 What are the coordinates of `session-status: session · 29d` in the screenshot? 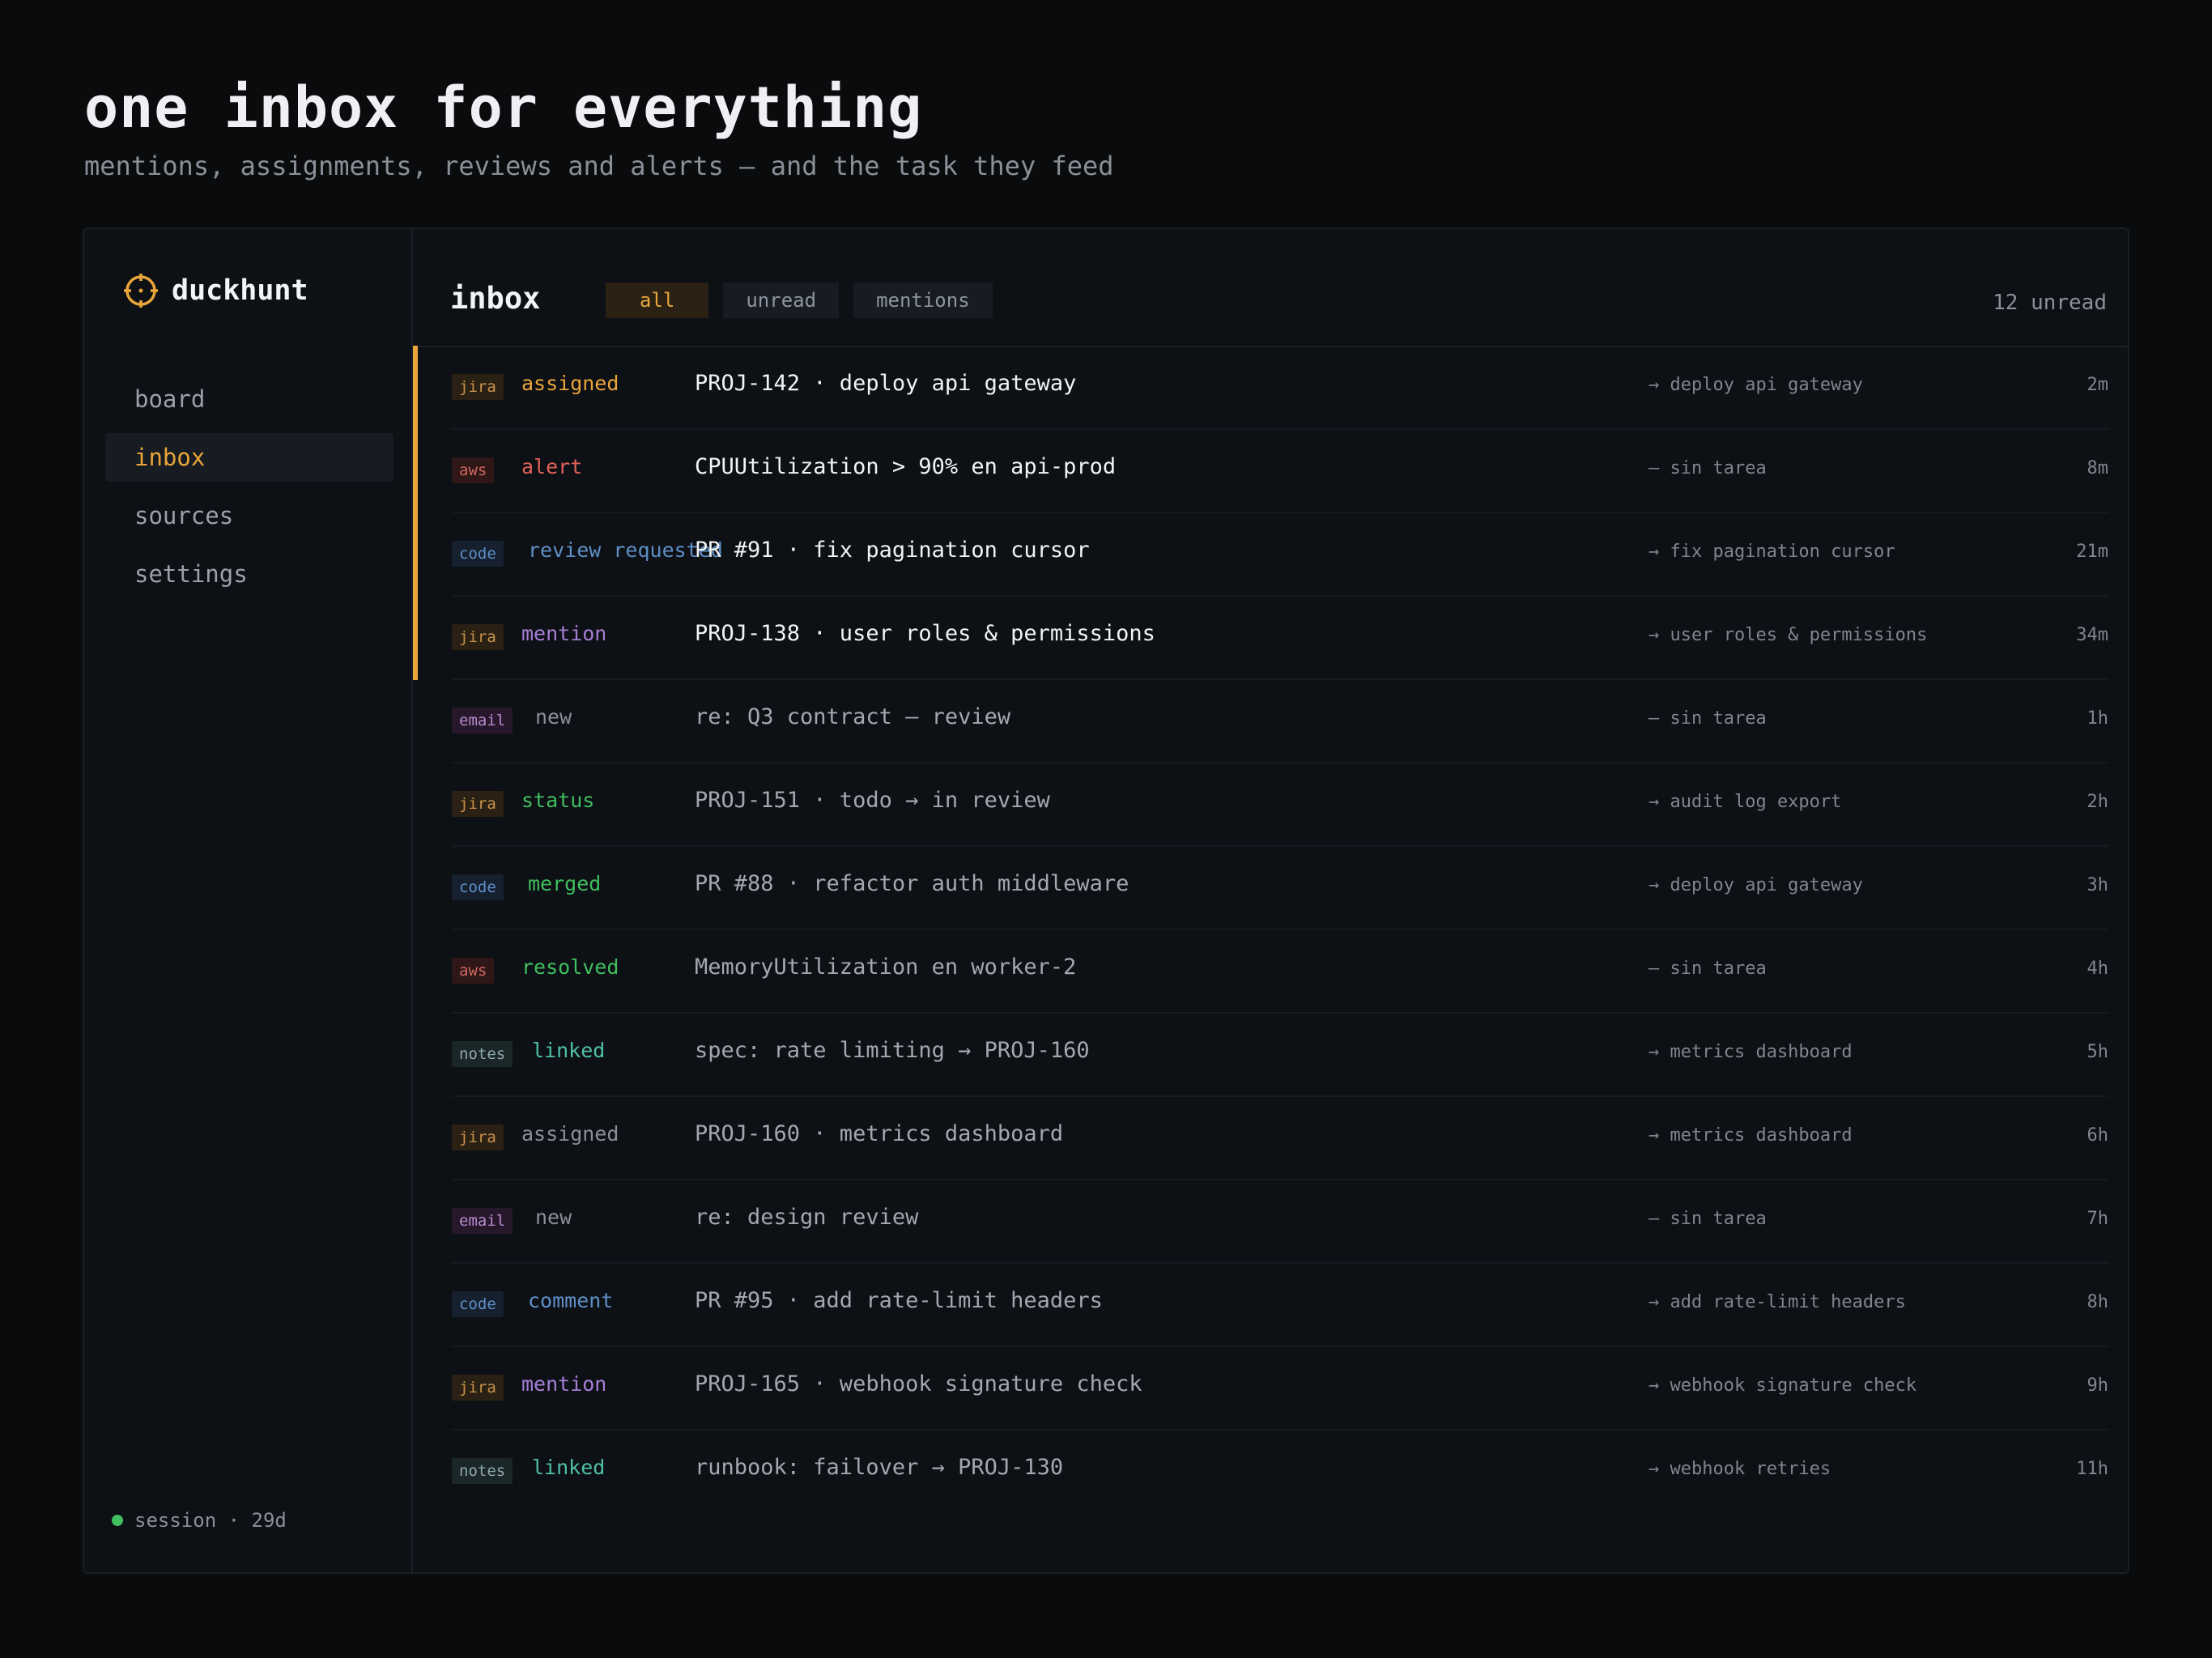 It's located at (200, 1520).